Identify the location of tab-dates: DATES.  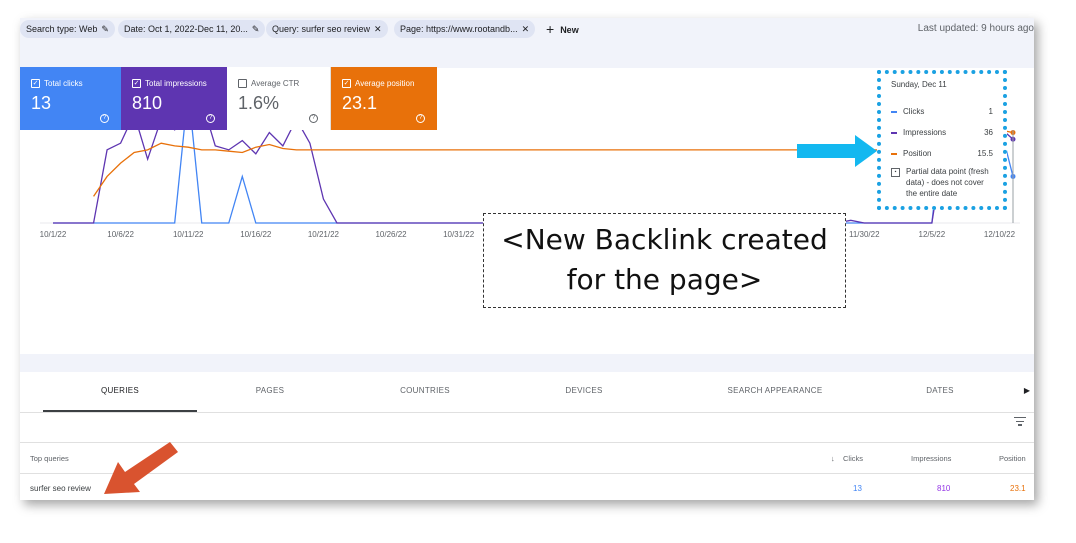
(940, 392).